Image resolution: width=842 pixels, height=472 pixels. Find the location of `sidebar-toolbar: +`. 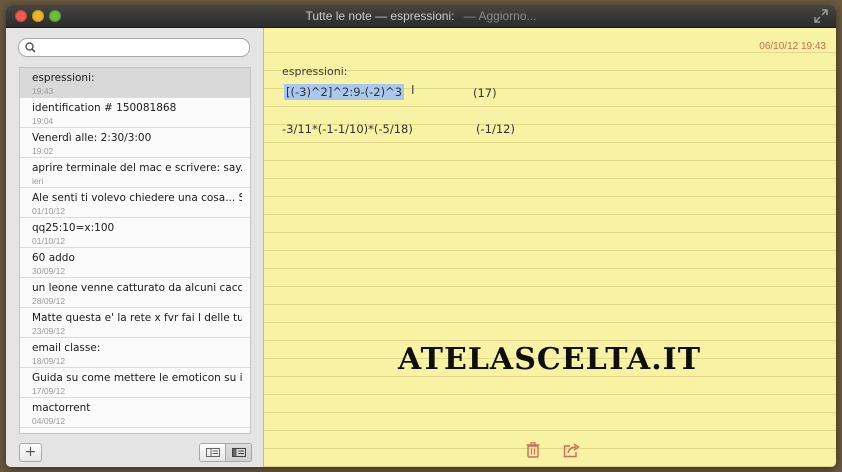

sidebar-toolbar: + is located at coordinates (134, 452).